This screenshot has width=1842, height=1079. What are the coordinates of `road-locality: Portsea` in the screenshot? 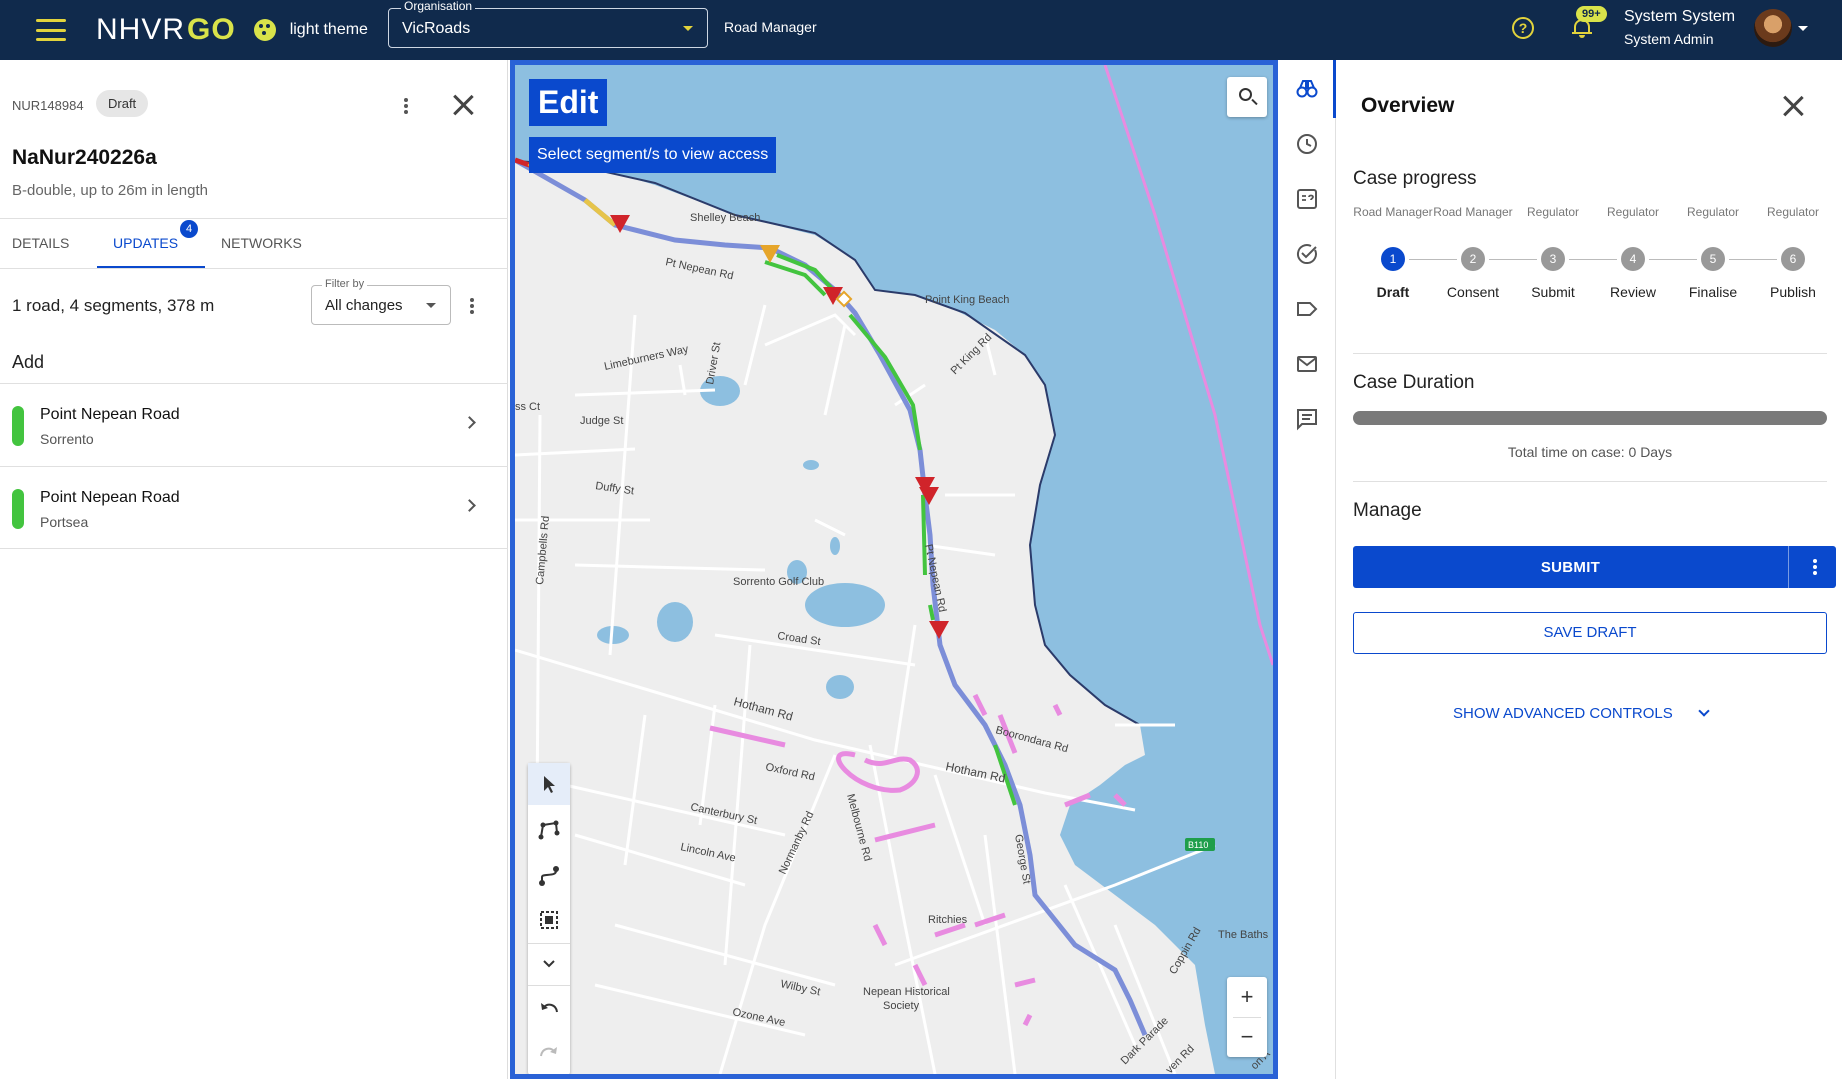 It's located at (64, 522).